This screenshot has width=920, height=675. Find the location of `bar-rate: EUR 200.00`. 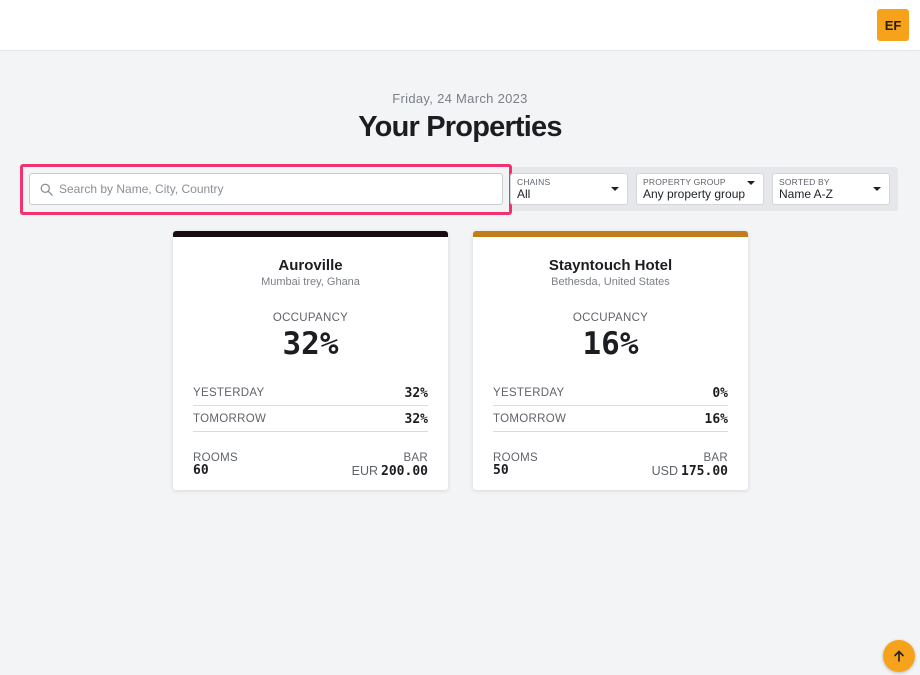

bar-rate: EUR 200.00 is located at coordinates (390, 471).